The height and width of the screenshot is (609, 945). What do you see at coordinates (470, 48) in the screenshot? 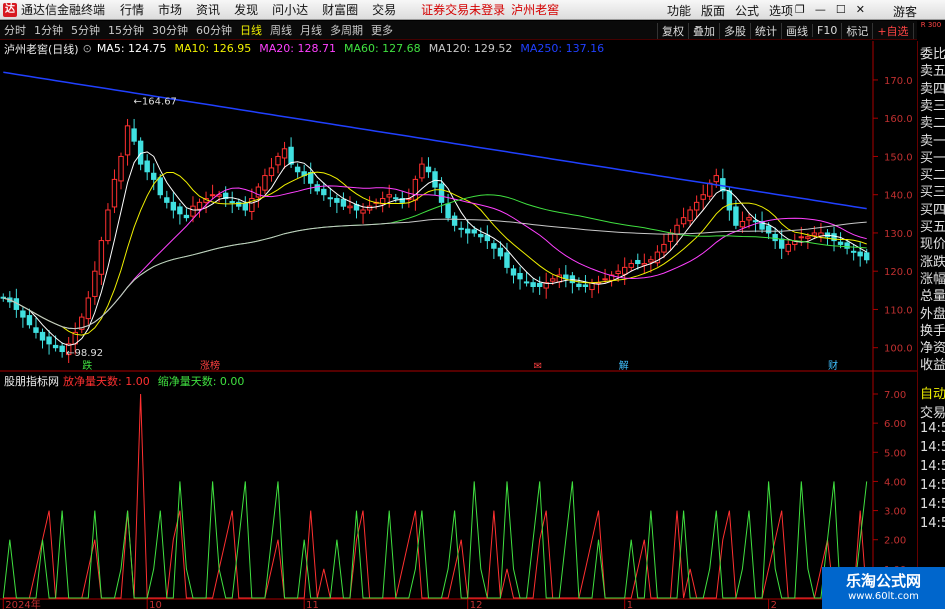
I see `ma120-label: MA120: 129.52` at bounding box center [470, 48].